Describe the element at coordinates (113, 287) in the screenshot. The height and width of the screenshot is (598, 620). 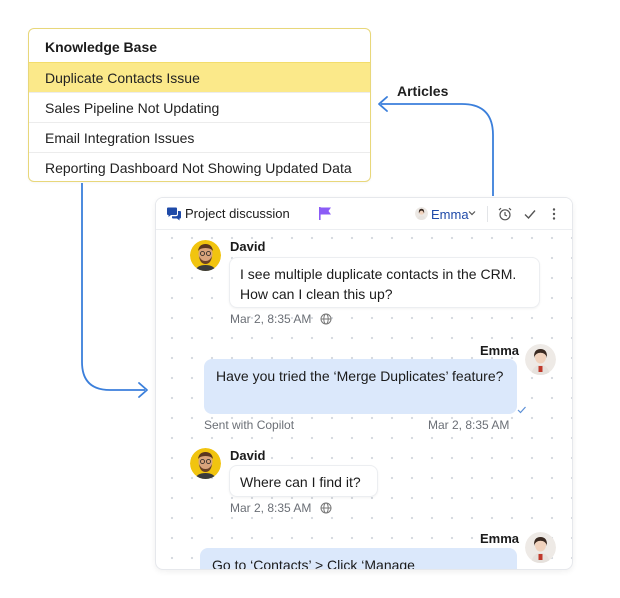
I see `chat-connector` at that location.